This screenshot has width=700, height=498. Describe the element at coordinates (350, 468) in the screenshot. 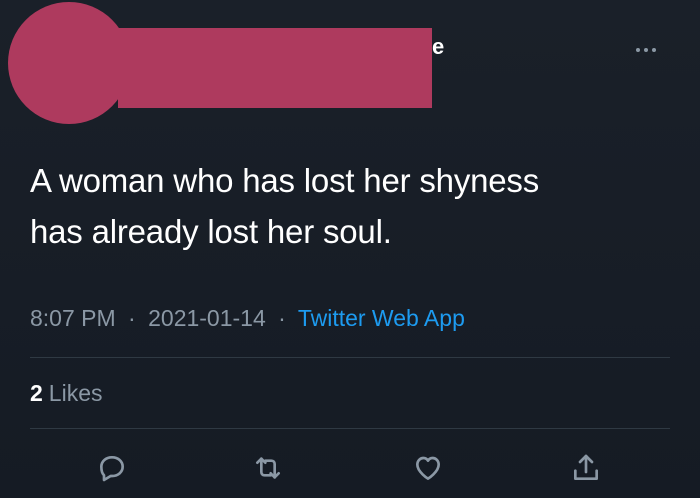

I see `action-bar` at that location.